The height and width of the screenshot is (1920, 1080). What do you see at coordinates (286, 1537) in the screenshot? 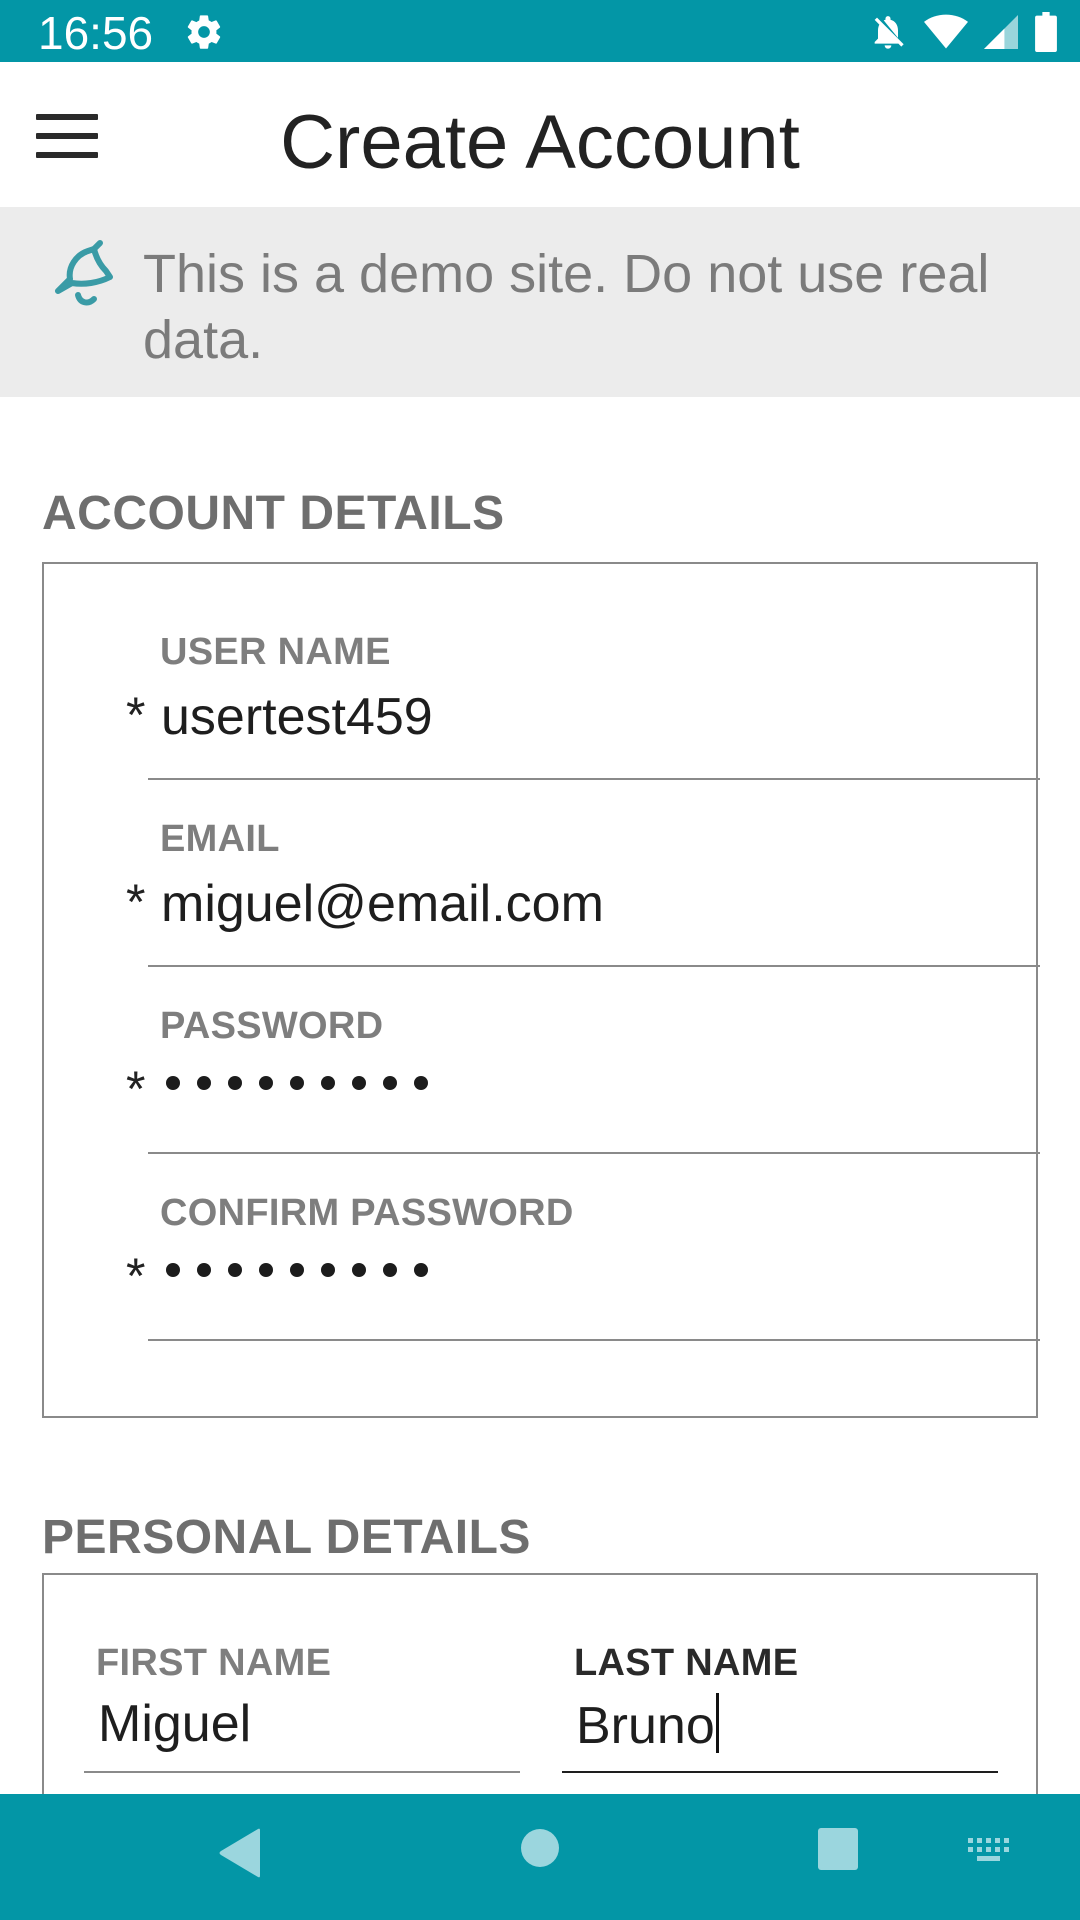
I see `personal-details-title: PERSONAL DETAILS` at bounding box center [286, 1537].